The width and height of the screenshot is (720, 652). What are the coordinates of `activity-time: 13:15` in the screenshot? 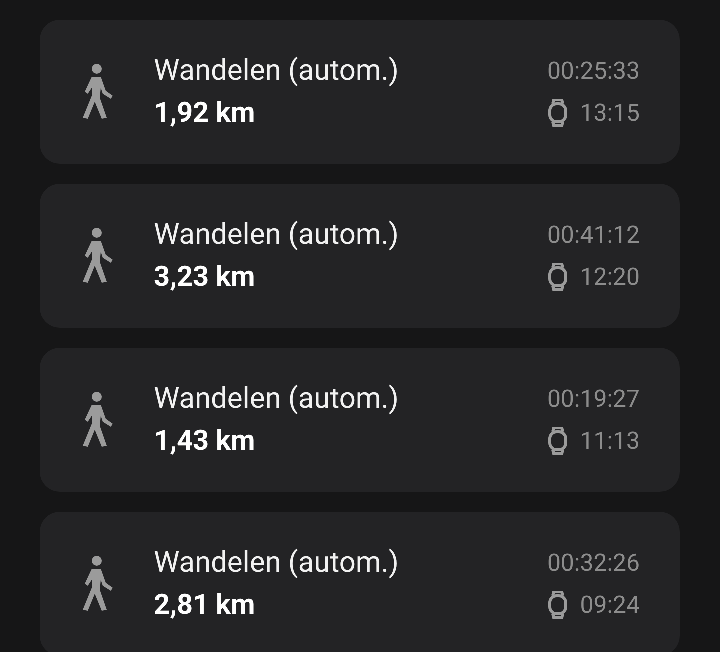 It's located at (610, 113).